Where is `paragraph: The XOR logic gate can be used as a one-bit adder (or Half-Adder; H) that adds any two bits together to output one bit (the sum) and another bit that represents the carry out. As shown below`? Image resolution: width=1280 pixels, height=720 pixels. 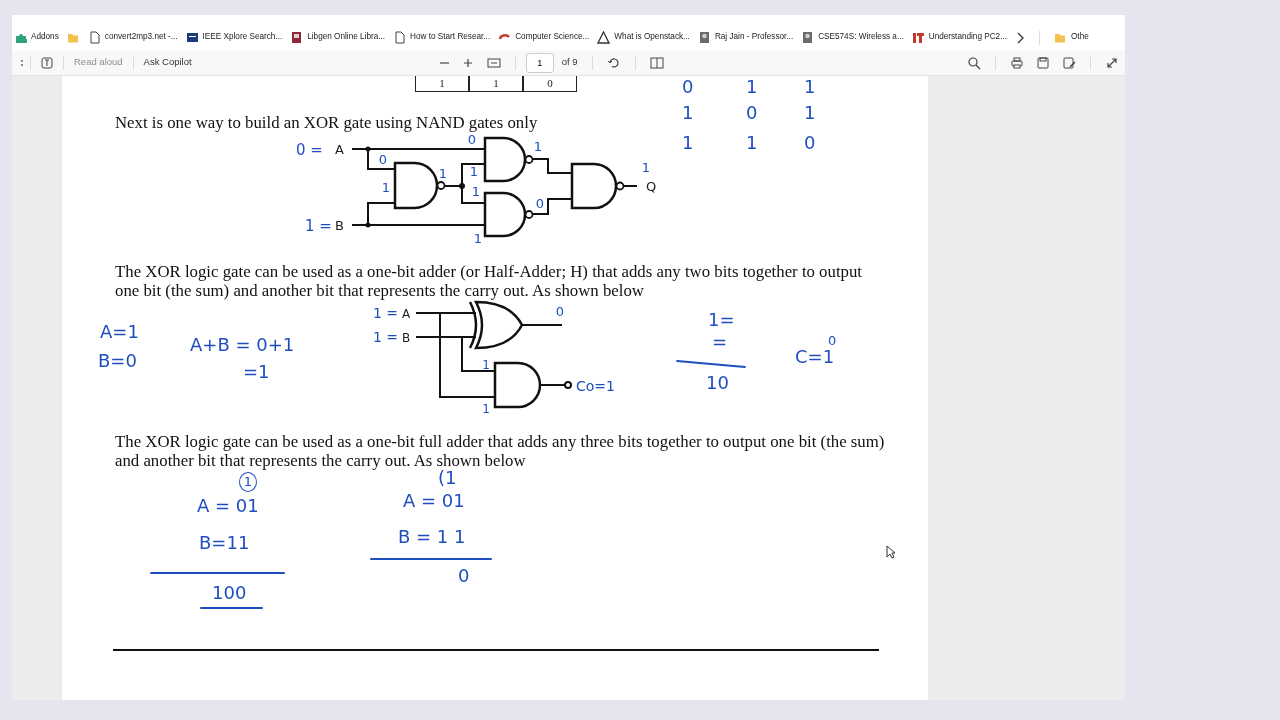 paragraph: The XOR logic gate can be used as a one-bit adder (or Half-Adder; H) that adds any two bits together to output one bit (the sum) and another bit that represents the carry out. As shown below is located at coordinates (489, 281).